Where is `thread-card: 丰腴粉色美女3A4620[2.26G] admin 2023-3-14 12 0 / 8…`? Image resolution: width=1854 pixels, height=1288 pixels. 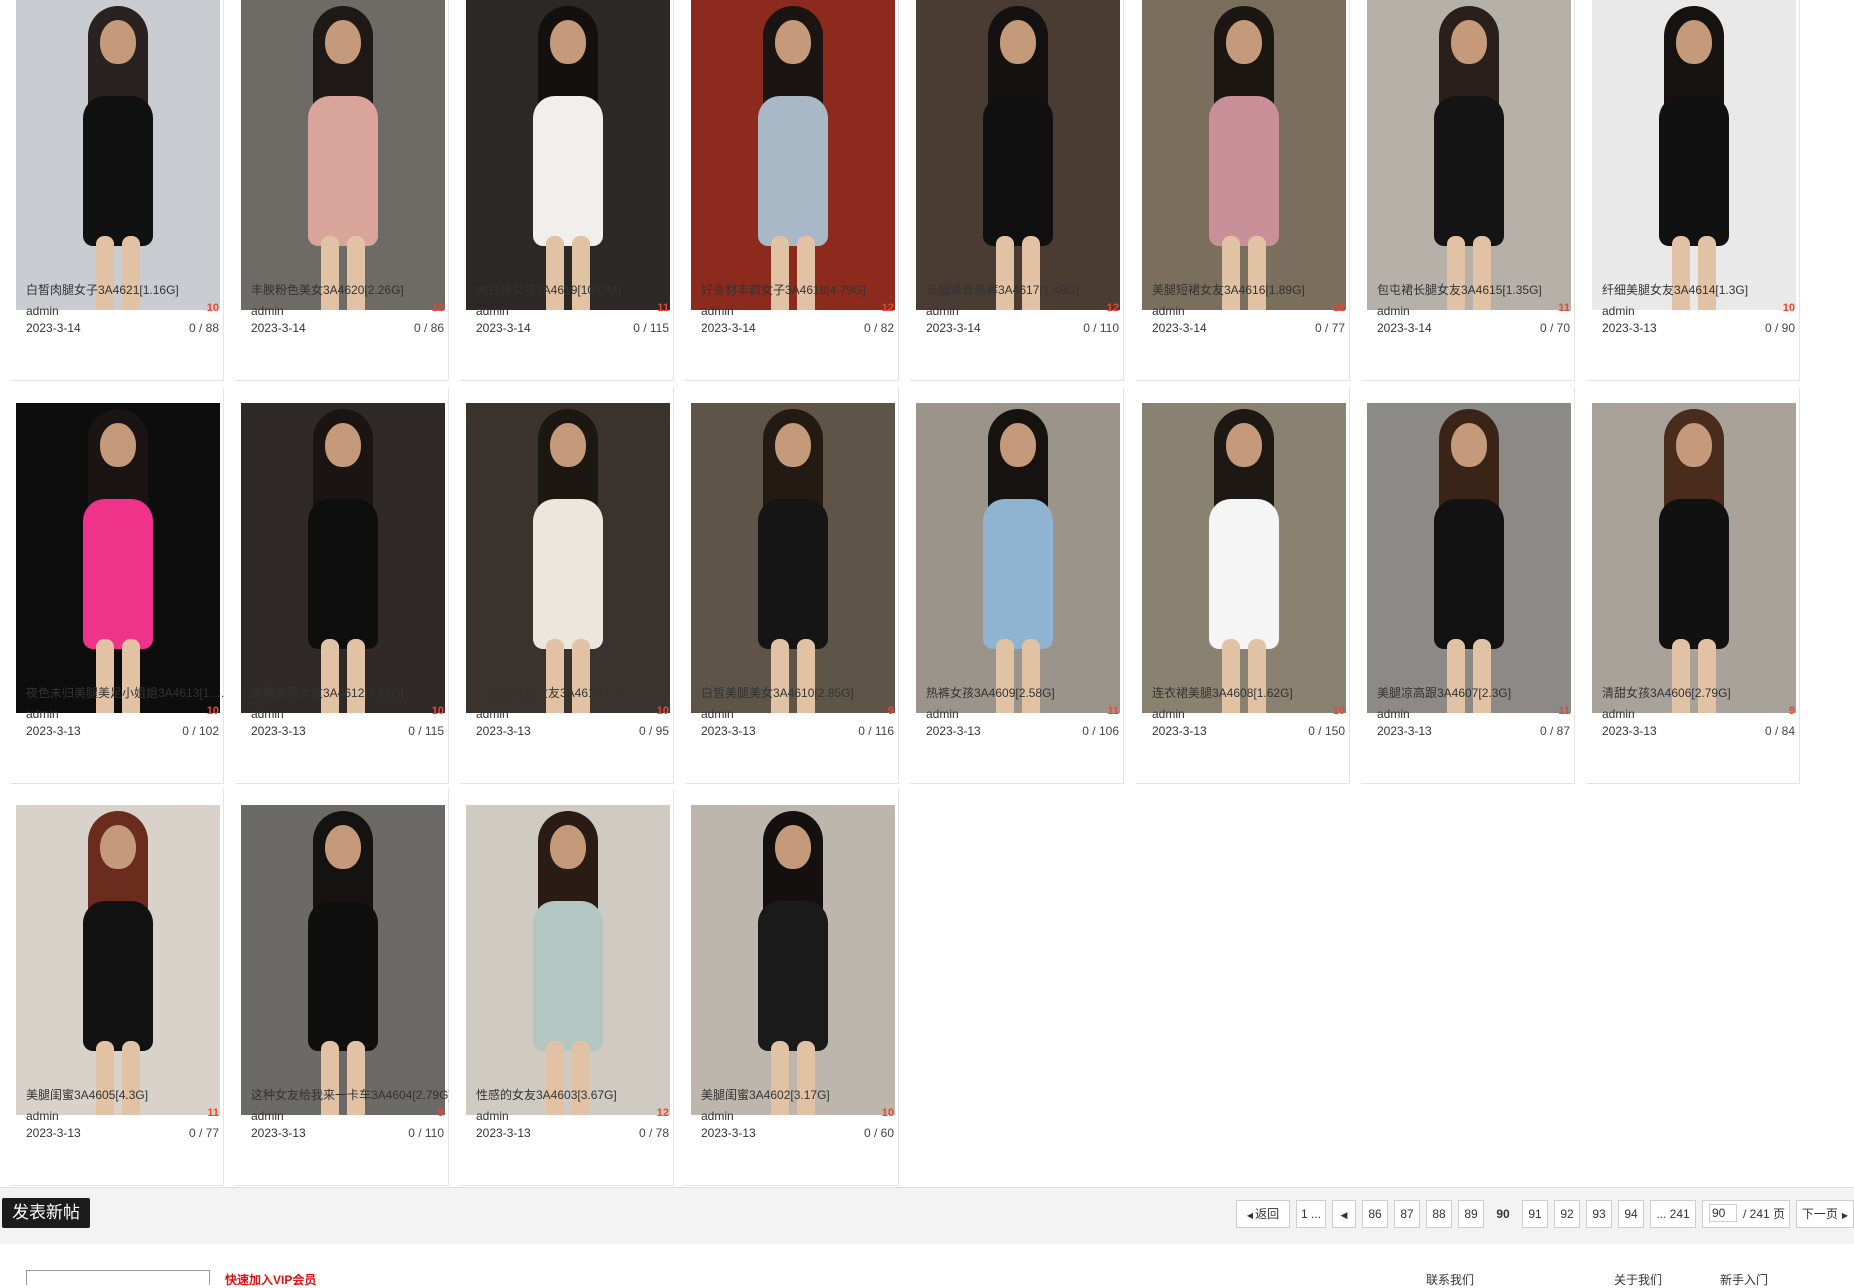
thread-card: 丰腴粉色美女3A4620[2.26G] admin 2023-3-14 12 0 / 8… is located at coordinates (342, 190).